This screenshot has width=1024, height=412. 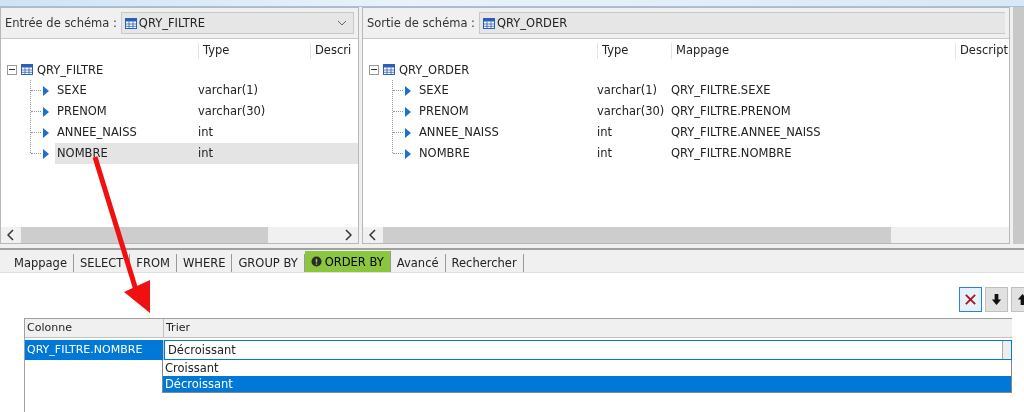 I want to click on column-cell: QRY_FILTRE.NOMBRE, so click(x=94, y=350).